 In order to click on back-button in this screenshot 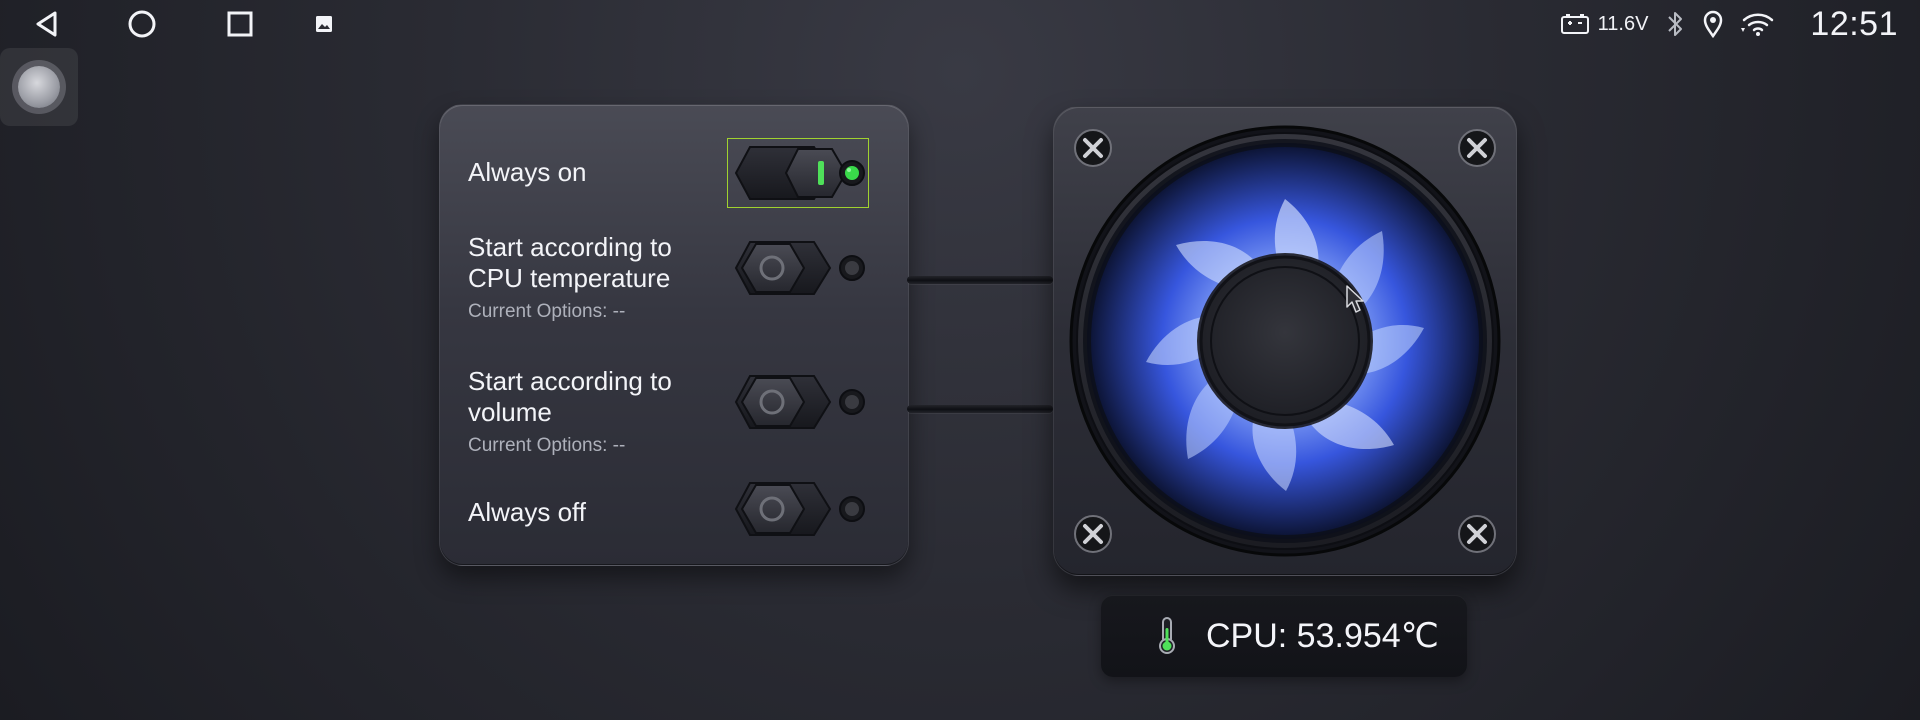, I will do `click(46, 24)`.